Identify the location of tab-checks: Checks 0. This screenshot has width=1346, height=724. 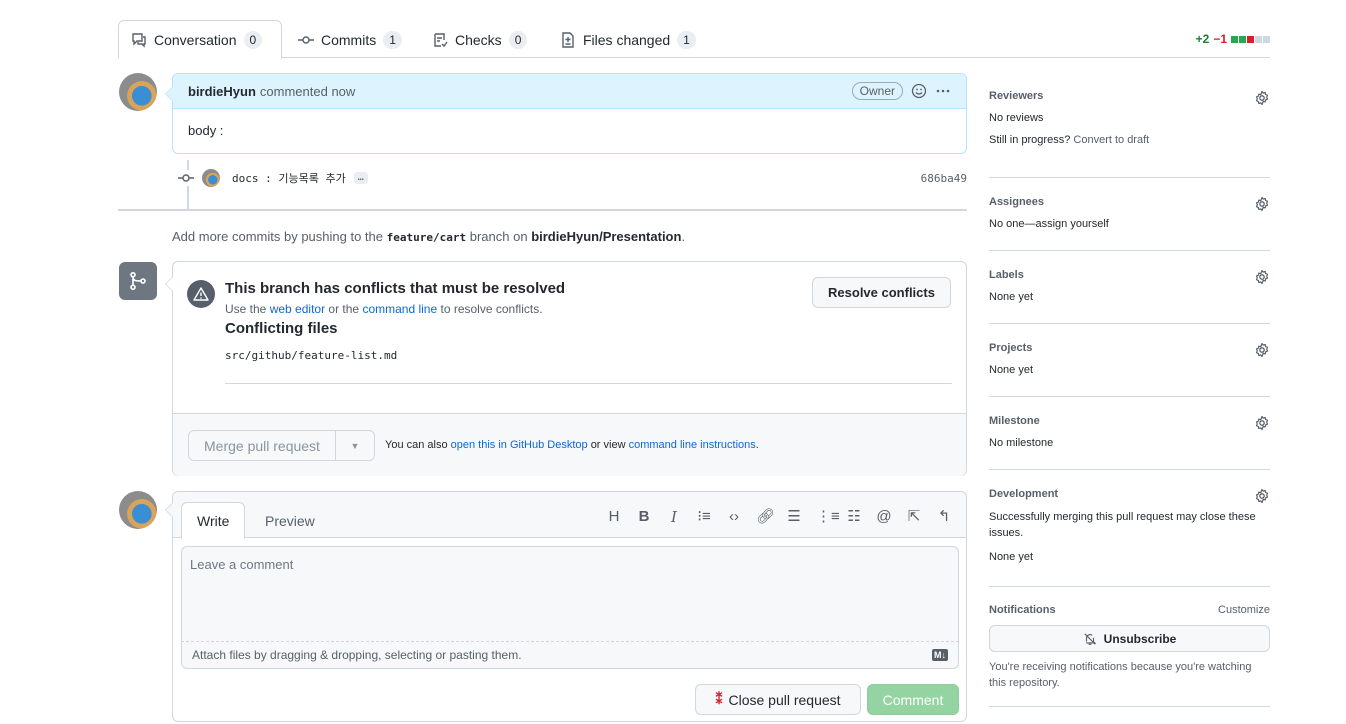
(479, 39).